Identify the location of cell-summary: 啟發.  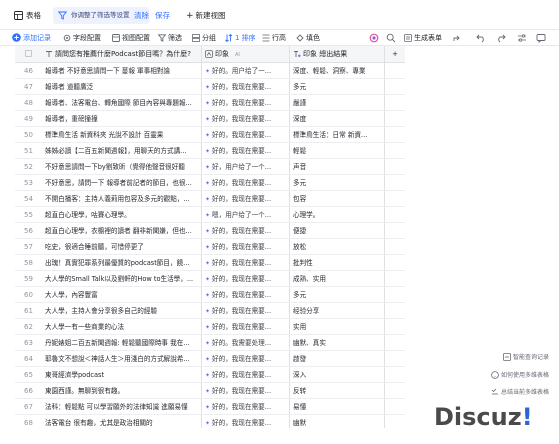
(337, 358).